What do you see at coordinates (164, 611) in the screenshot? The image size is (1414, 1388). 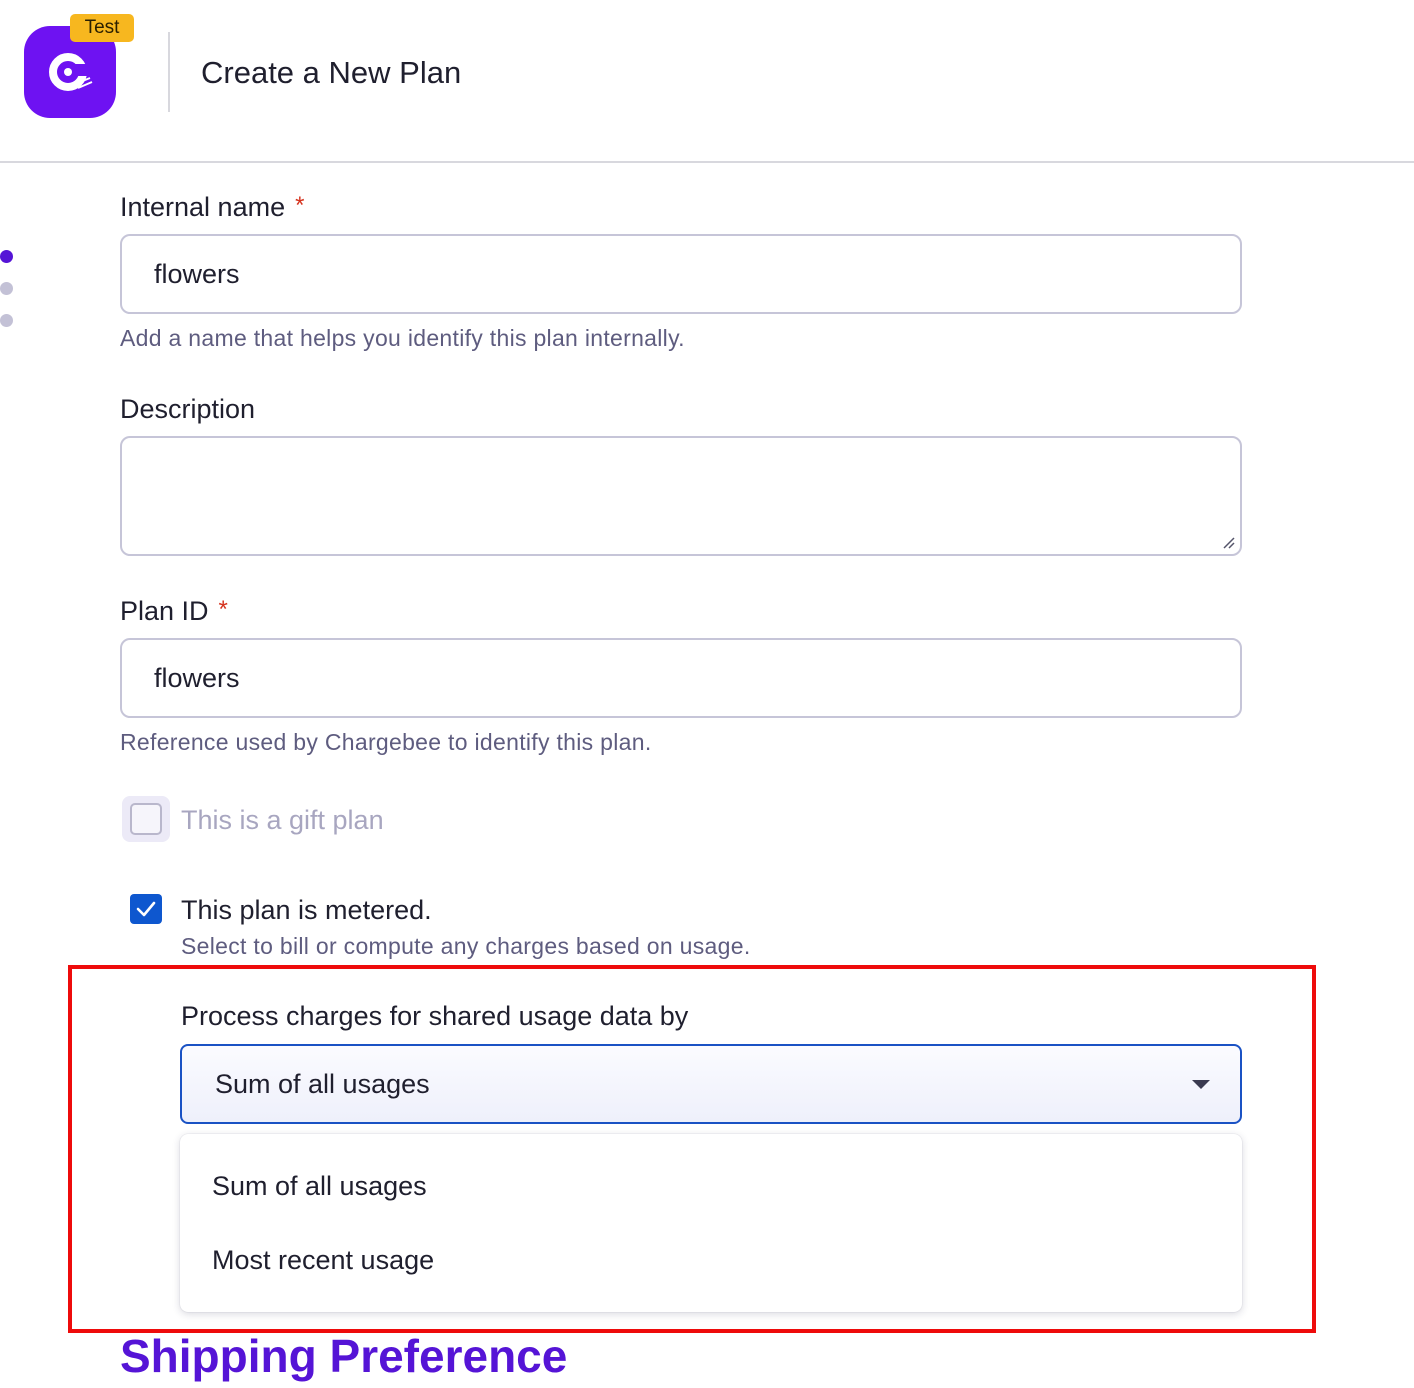 I see `plan-id-label-text: Plan ID` at bounding box center [164, 611].